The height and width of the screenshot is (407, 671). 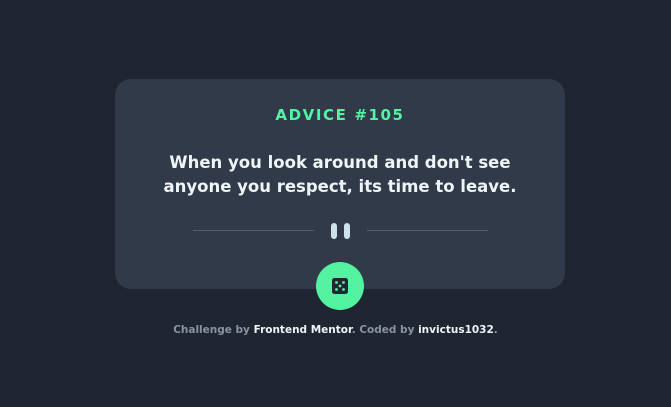 I want to click on pause-icon-bar-right, so click(x=347, y=231).